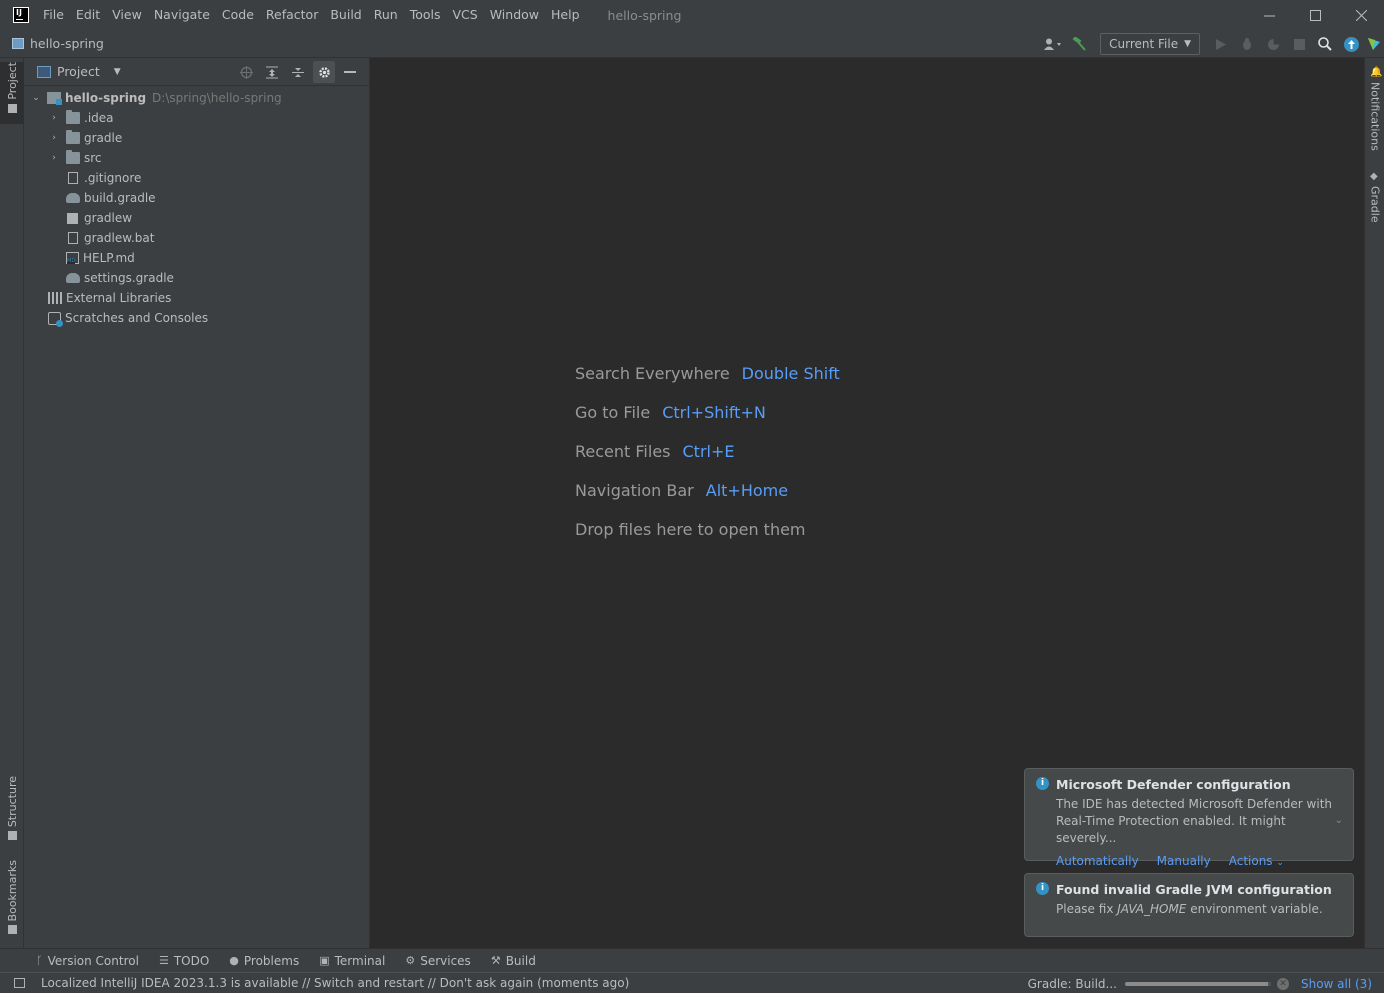 Image resolution: width=1384 pixels, height=993 pixels. Describe the element at coordinates (109, 258) in the screenshot. I see `tree-item-label: HELP.md` at that location.